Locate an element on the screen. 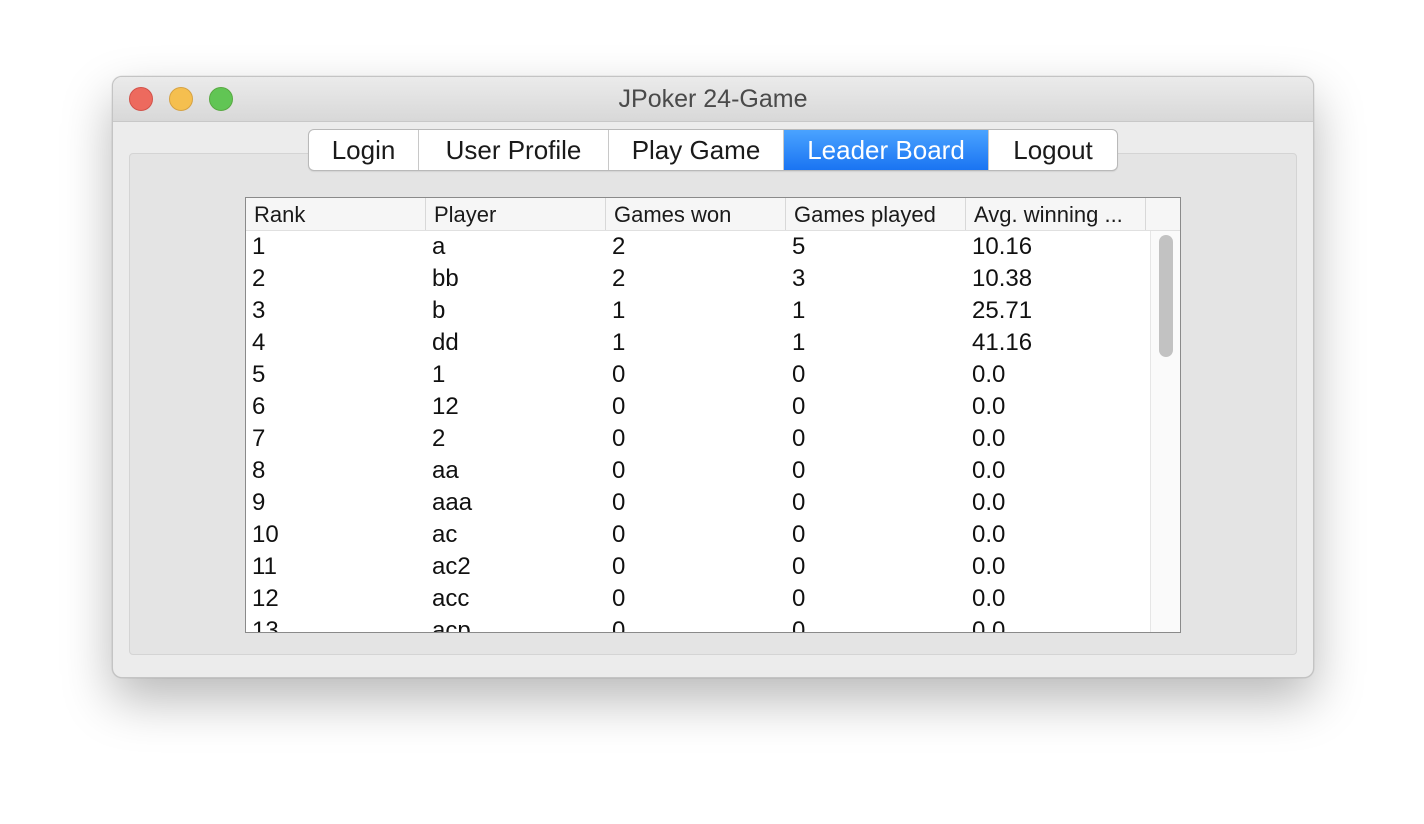  rank-cell: 12 is located at coordinates (265, 598).